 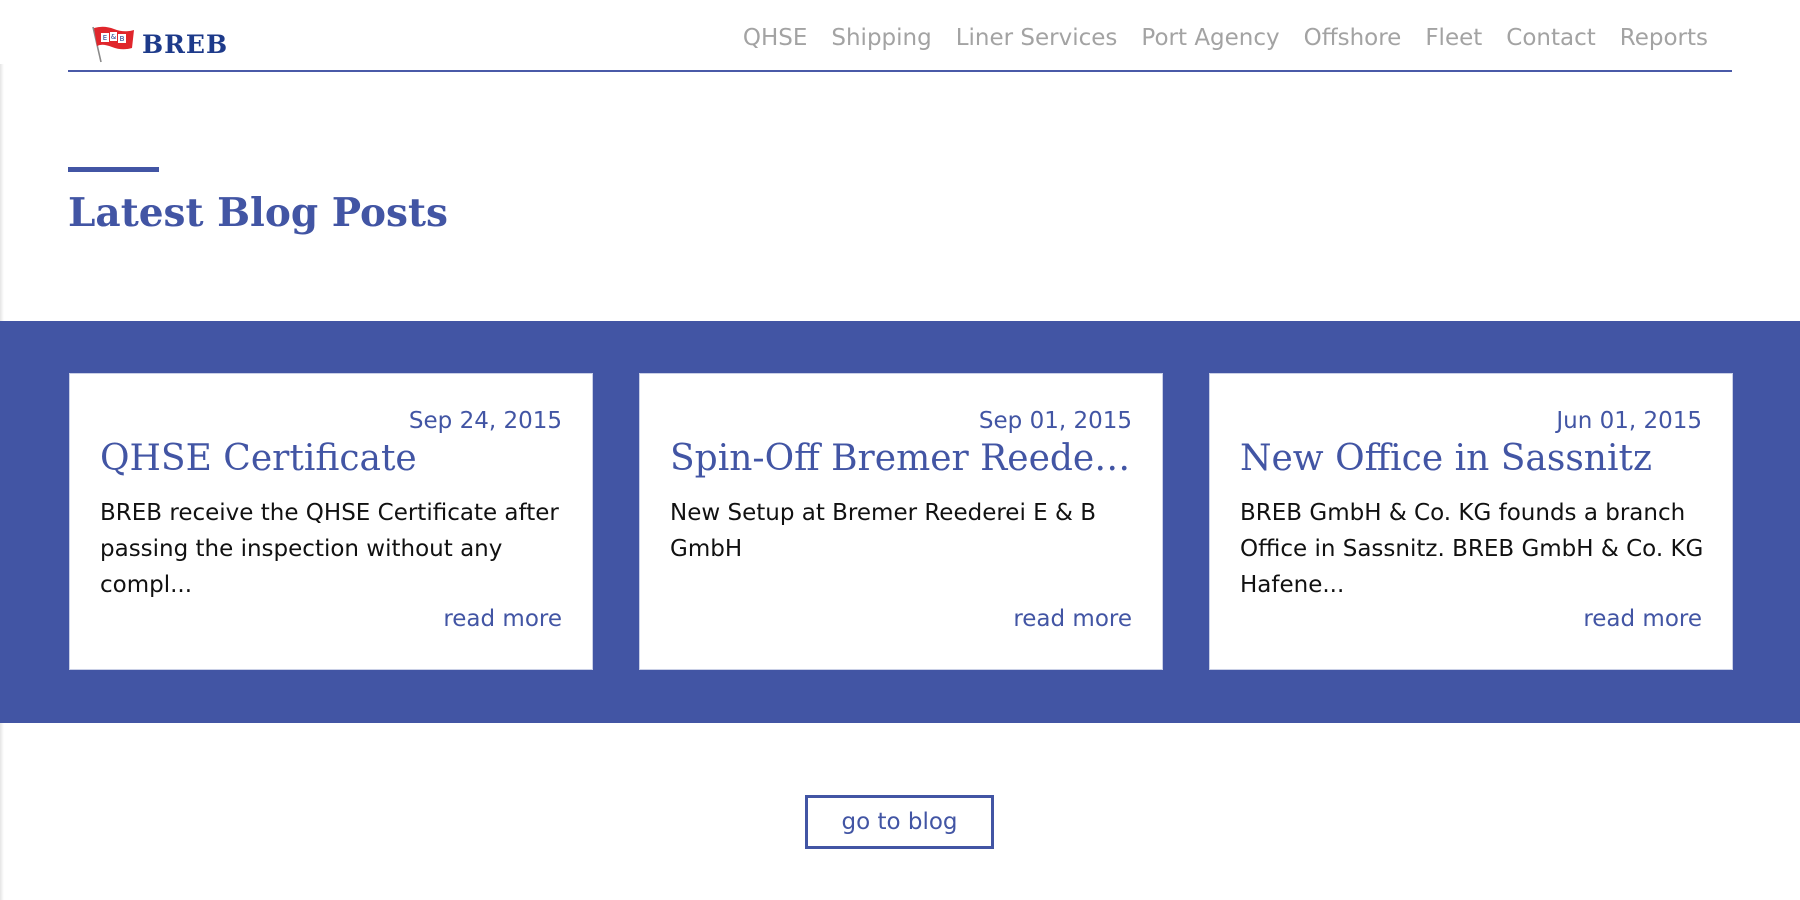 I want to click on nav-item-fleet: Fleet, so click(x=1453, y=38).